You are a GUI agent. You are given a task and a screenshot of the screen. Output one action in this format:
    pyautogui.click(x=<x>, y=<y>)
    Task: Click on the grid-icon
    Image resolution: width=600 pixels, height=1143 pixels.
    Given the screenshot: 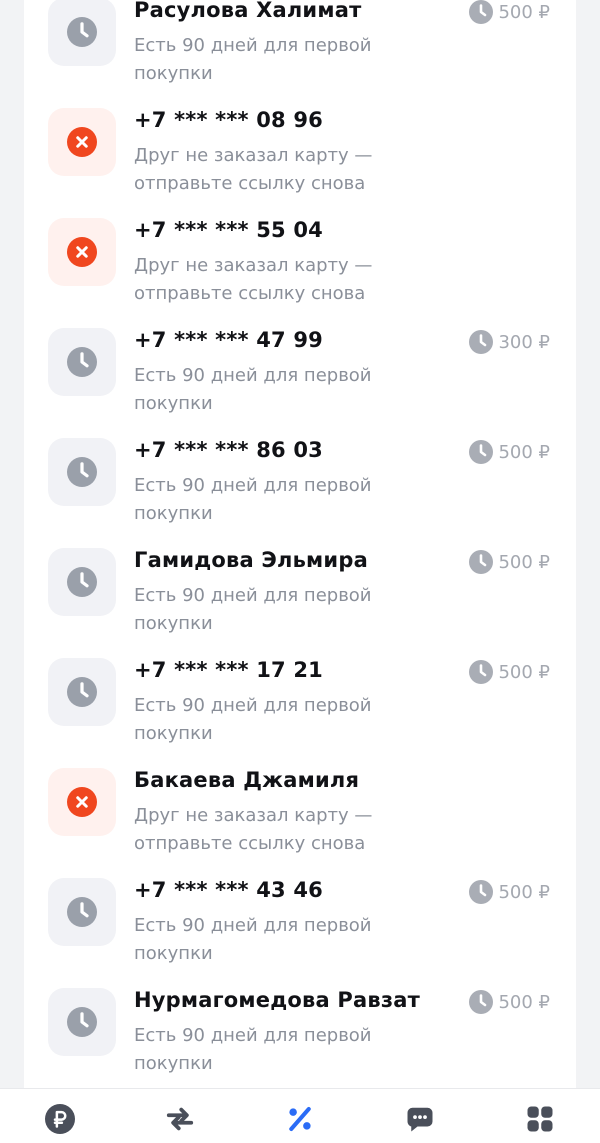 What is the action you would take?
    pyautogui.click(x=540, y=1119)
    